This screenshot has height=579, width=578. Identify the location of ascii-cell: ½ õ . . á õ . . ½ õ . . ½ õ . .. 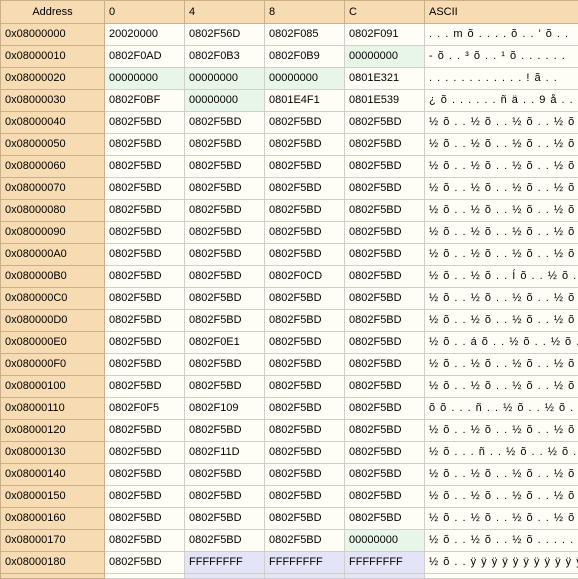
(501, 342).